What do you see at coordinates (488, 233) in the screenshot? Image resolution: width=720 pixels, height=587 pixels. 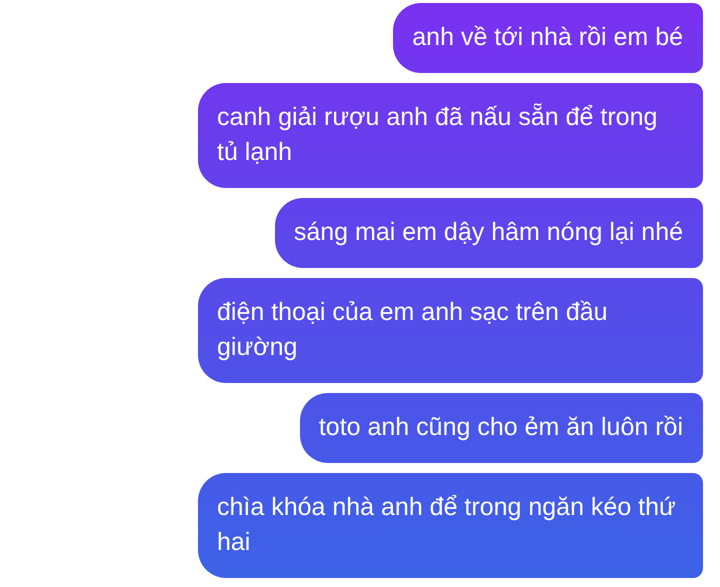 I see `message-bubble: sáng mai em dậy hâm nóng lại nhé` at bounding box center [488, 233].